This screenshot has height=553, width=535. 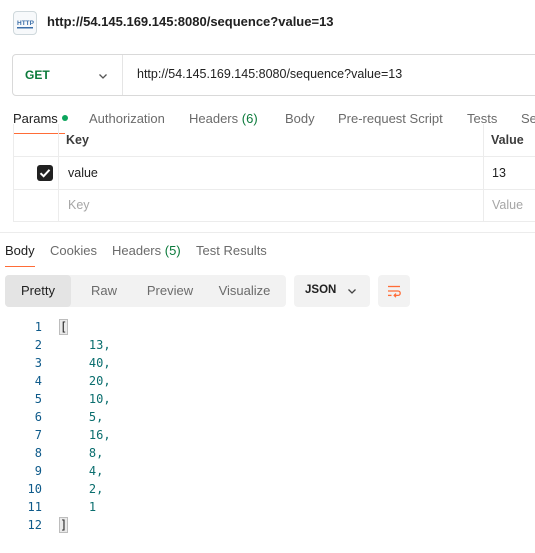 What do you see at coordinates (267, 232) in the screenshot?
I see `section-divider` at bounding box center [267, 232].